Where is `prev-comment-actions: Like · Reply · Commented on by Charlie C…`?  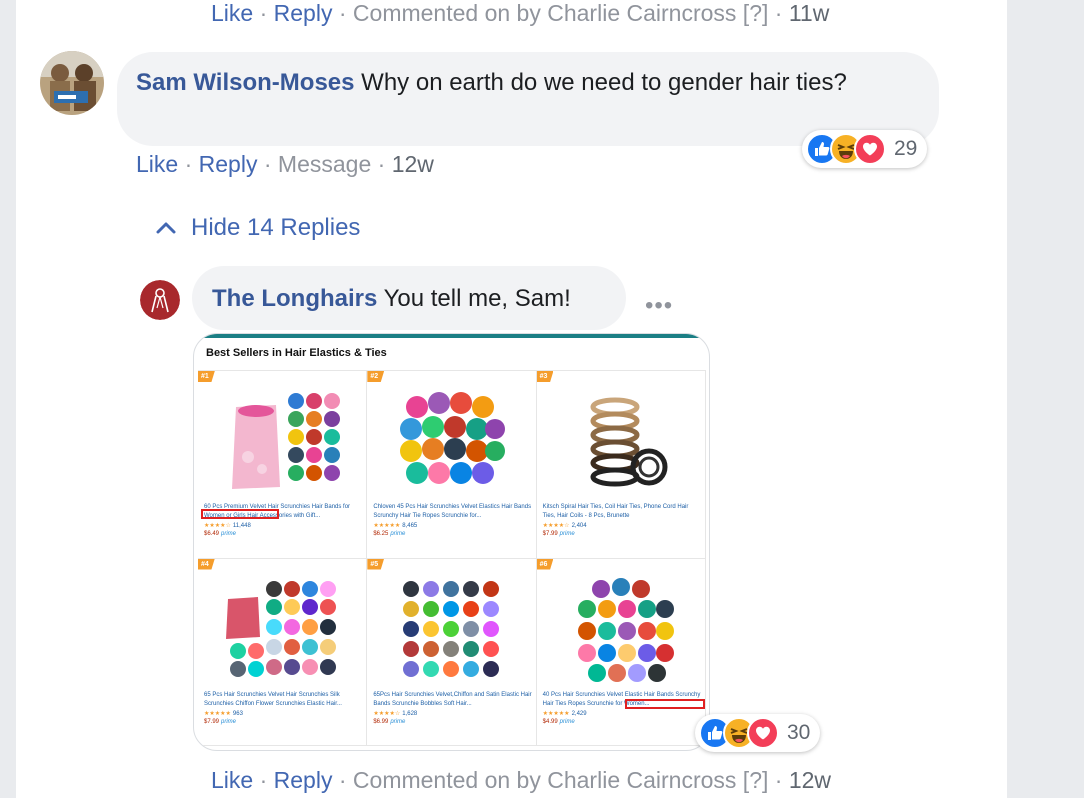 prev-comment-actions: Like · Reply · Commented on by Charlie C… is located at coordinates (520, 13).